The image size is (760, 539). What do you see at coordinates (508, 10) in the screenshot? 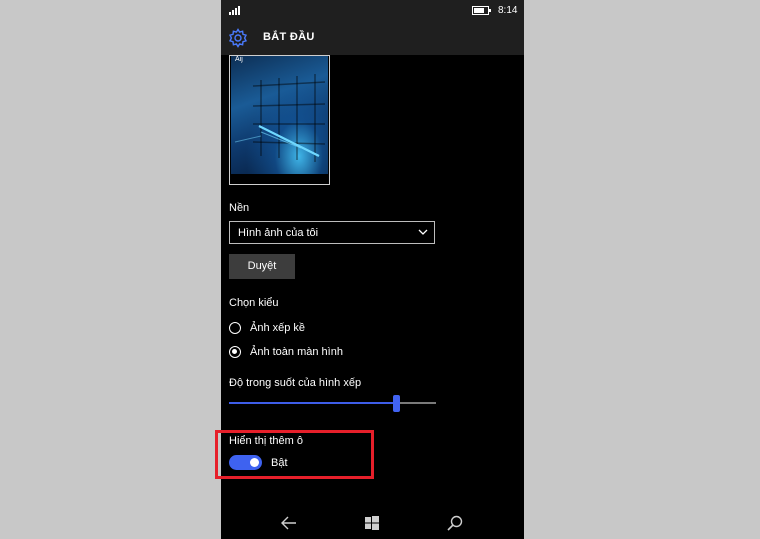
I see `status-time: 8:14` at bounding box center [508, 10].